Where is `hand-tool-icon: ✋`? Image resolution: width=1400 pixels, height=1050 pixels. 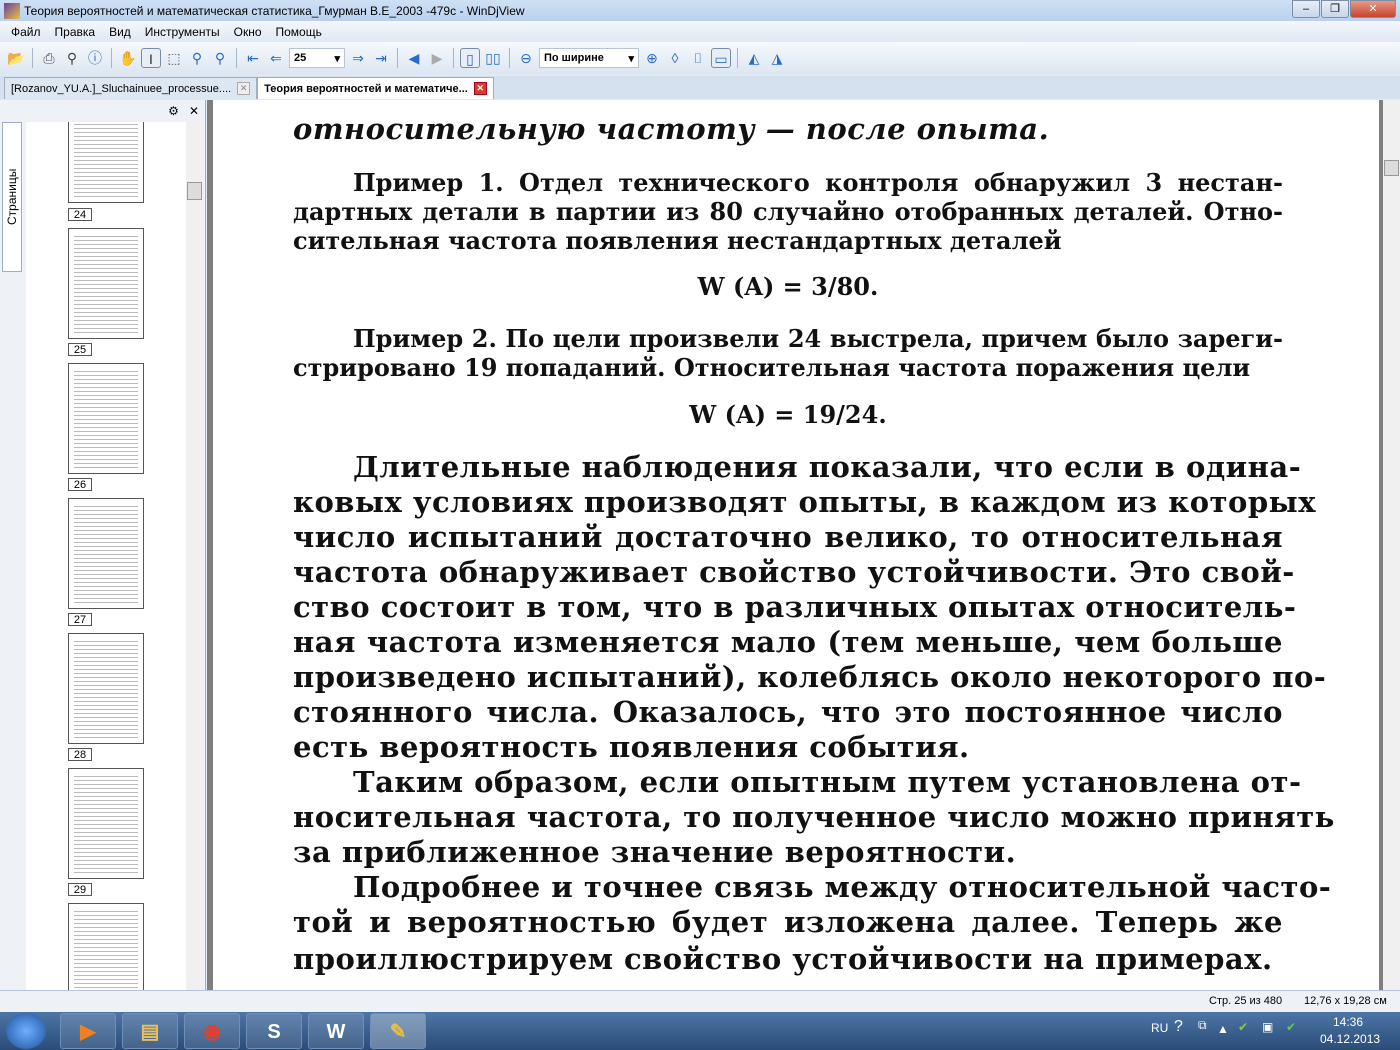
hand-tool-icon: ✋ is located at coordinates (128, 58).